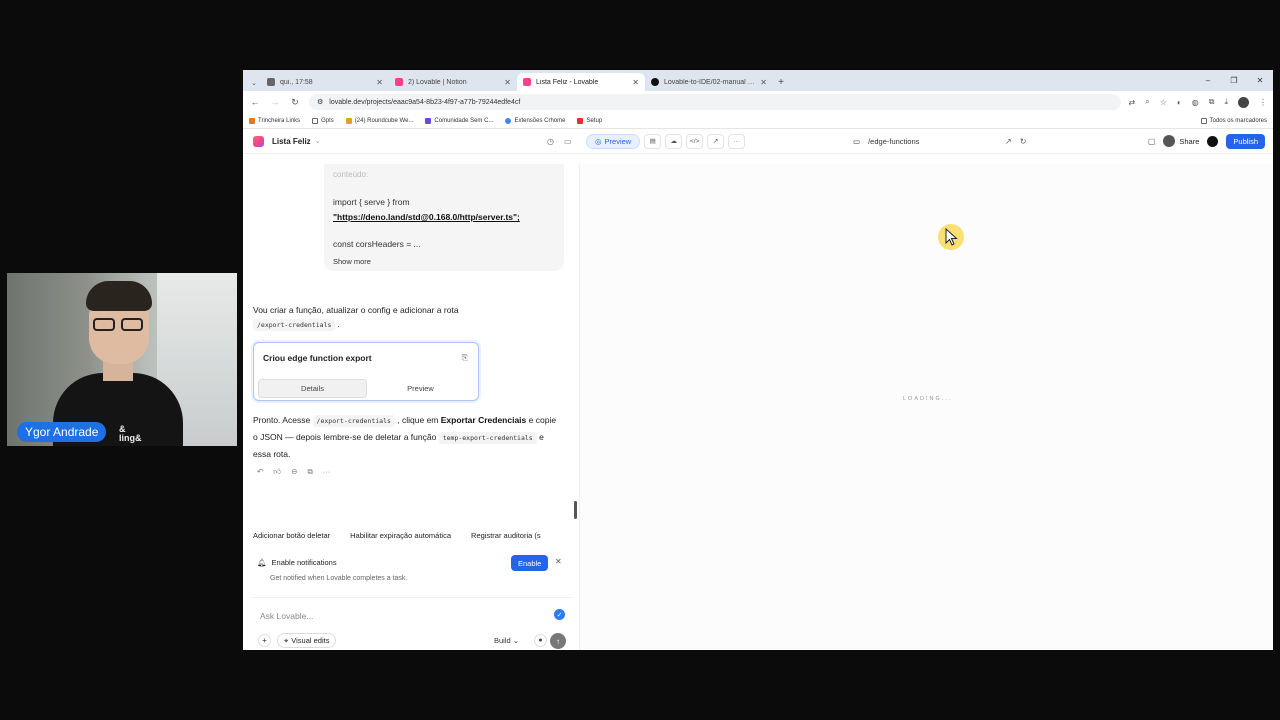  What do you see at coordinates (274, 120) in the screenshot?
I see `bookmark-trincheira: Trincheira Links` at bounding box center [274, 120].